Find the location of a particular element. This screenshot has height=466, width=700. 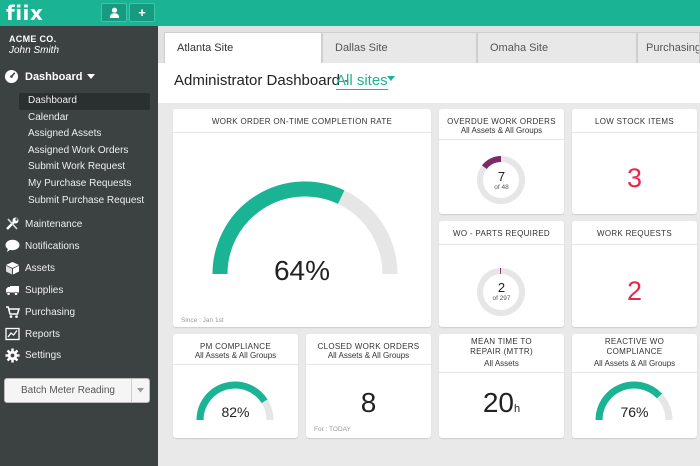

subnav-item-dashboard: Dashboard is located at coordinates (84, 101).